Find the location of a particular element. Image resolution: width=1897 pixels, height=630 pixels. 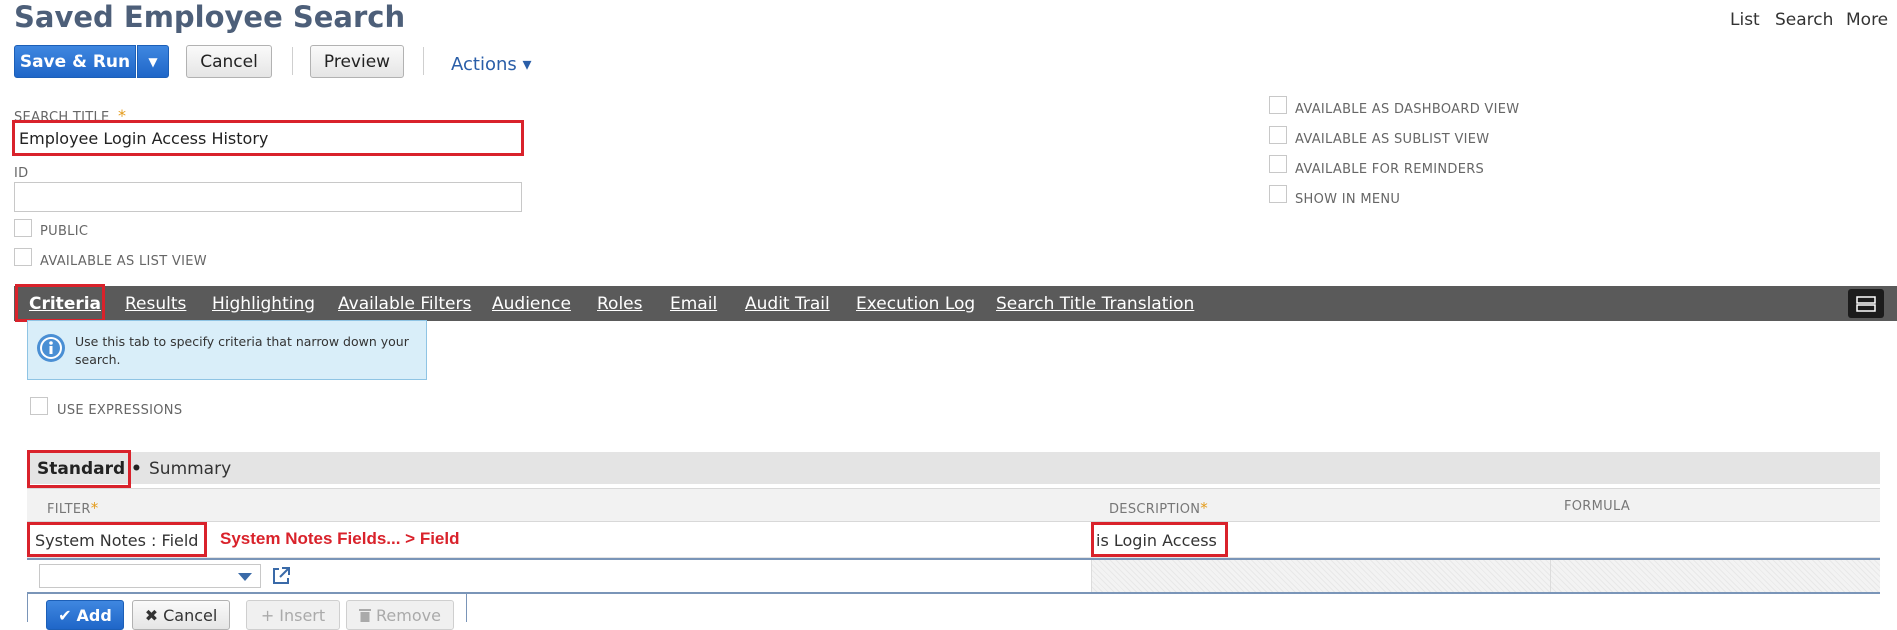

tab-available-filters: Available Filters is located at coordinates (404, 303).